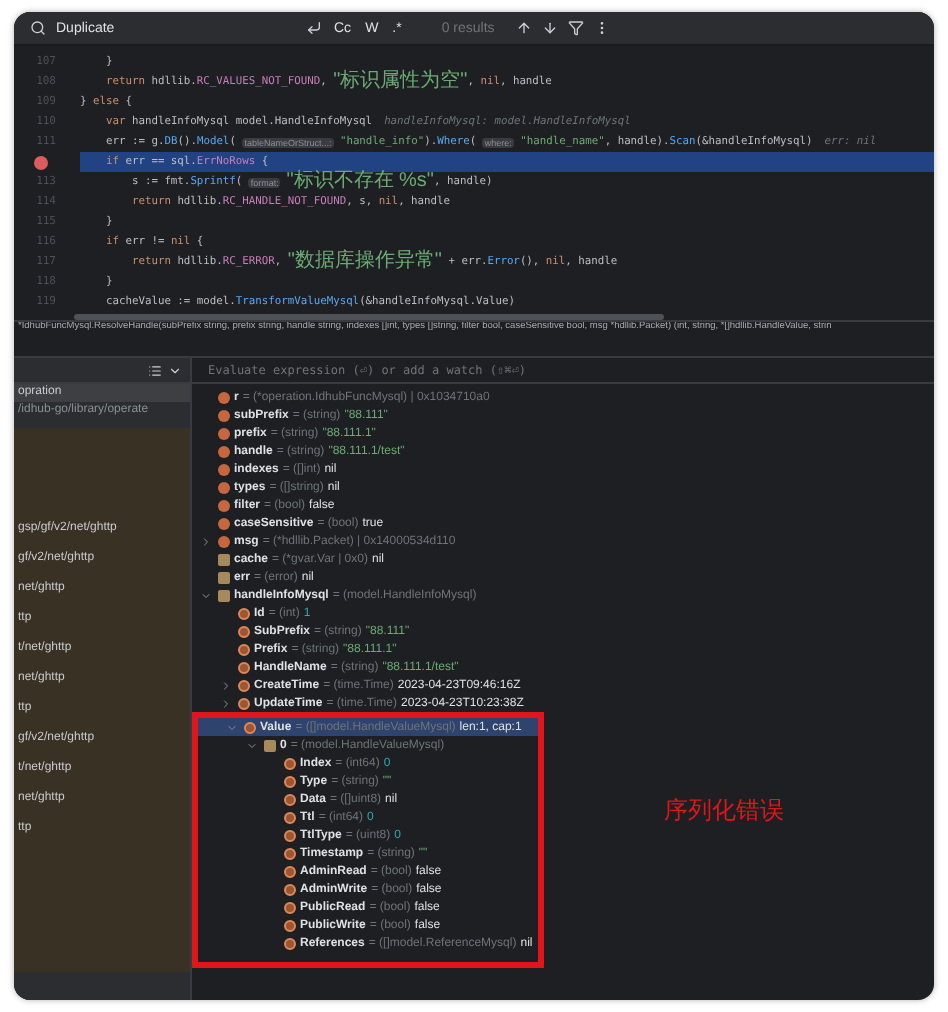 The height and width of the screenshot is (1012, 948). I want to click on dropdown-caret-icon, so click(175, 370).